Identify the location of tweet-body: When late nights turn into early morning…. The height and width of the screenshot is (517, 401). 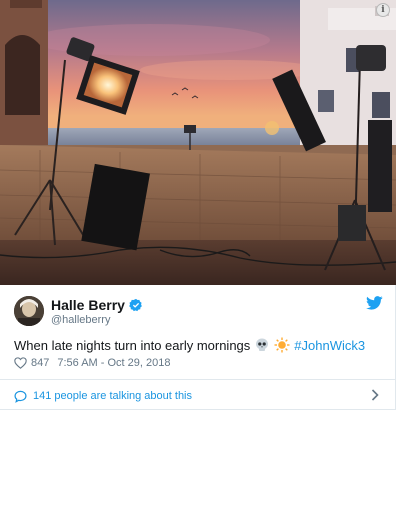
(132, 345).